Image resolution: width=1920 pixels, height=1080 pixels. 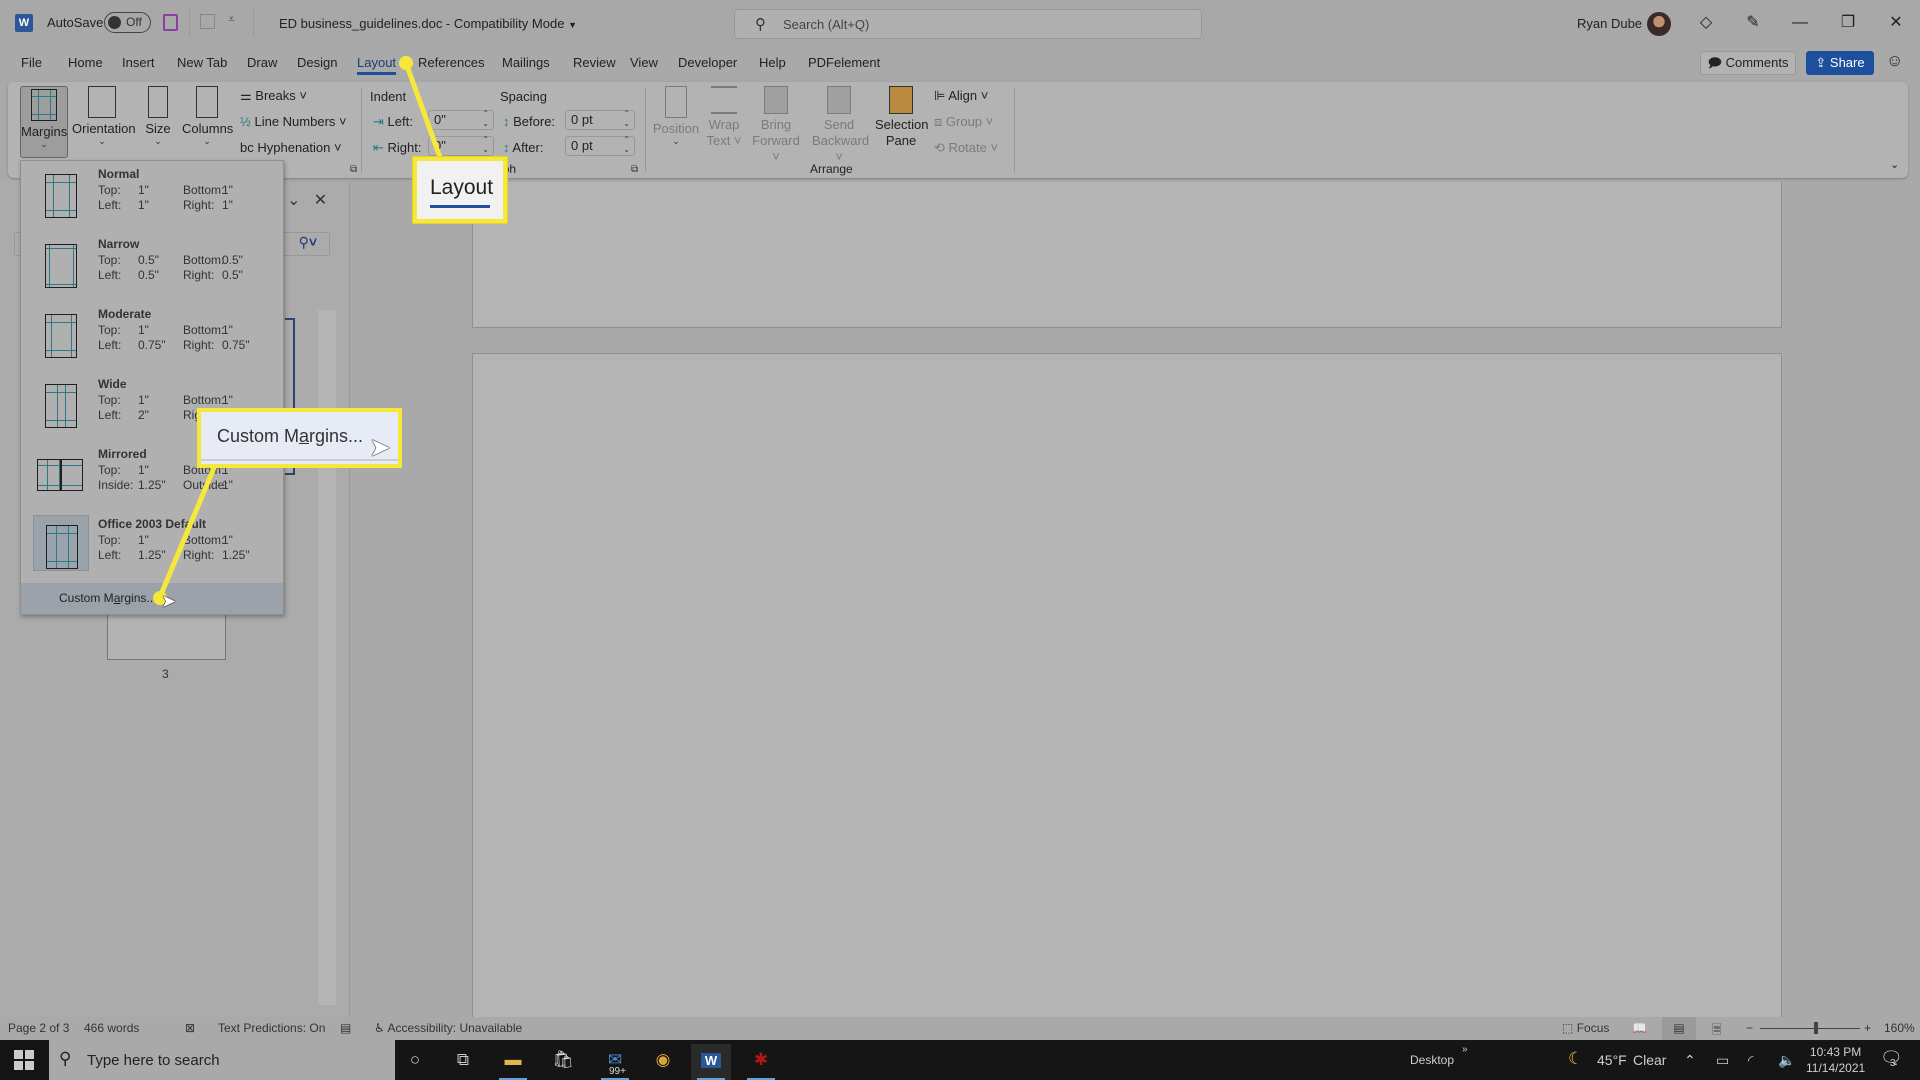 What do you see at coordinates (1840, 63) in the screenshot?
I see `share-button: ⇪ Share` at bounding box center [1840, 63].